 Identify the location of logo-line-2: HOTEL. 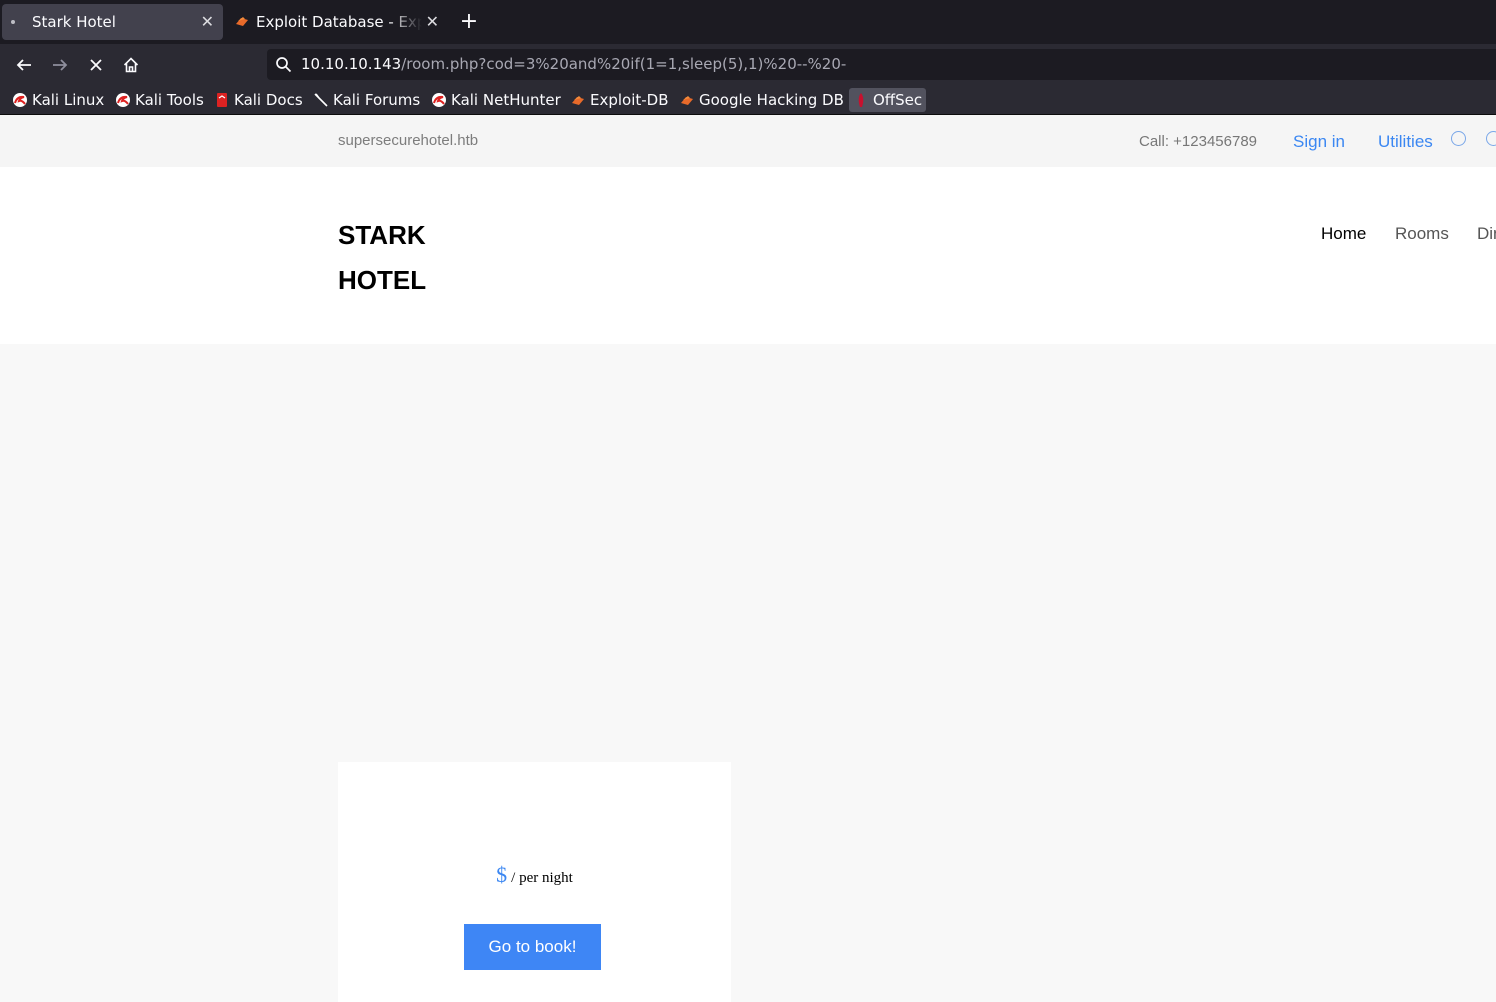
(382, 280).